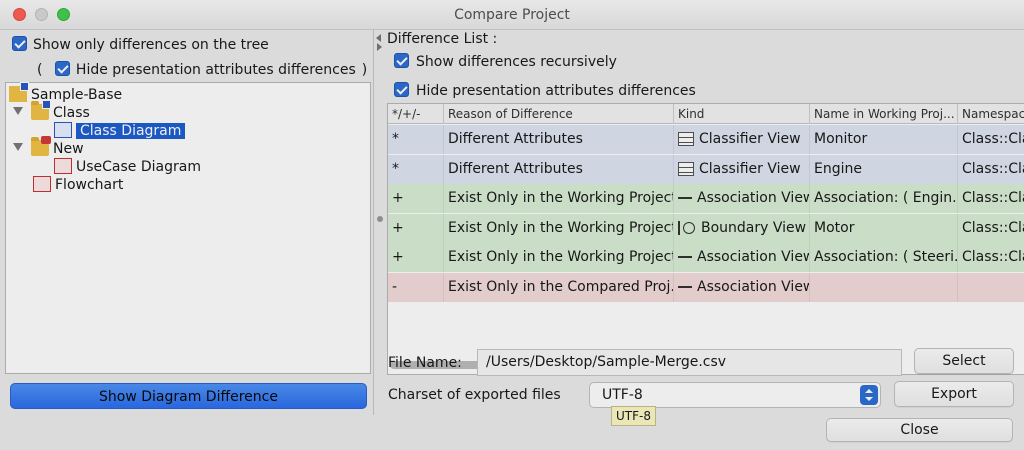 This screenshot has height=450, width=1024. Describe the element at coordinates (991, 287) in the screenshot. I see `cell-namespace` at that location.